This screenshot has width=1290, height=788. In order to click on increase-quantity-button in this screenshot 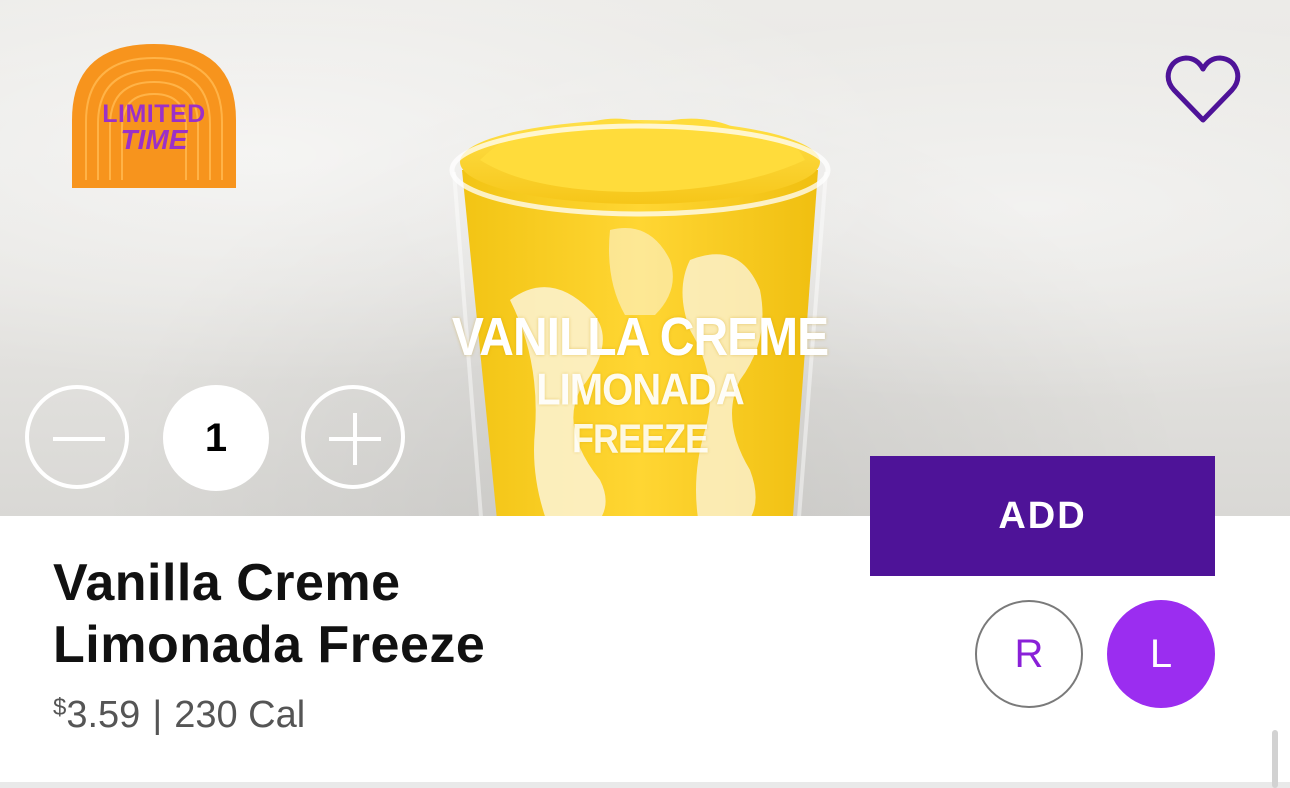, I will do `click(353, 437)`.